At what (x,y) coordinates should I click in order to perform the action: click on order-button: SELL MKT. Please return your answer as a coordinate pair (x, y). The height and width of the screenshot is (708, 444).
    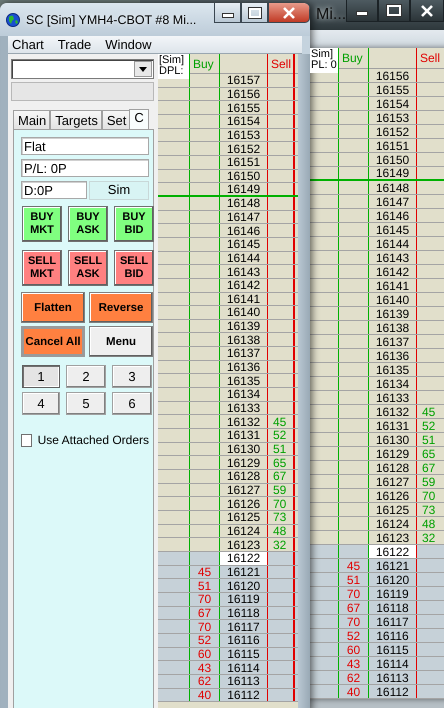
    Looking at the image, I should click on (42, 268).